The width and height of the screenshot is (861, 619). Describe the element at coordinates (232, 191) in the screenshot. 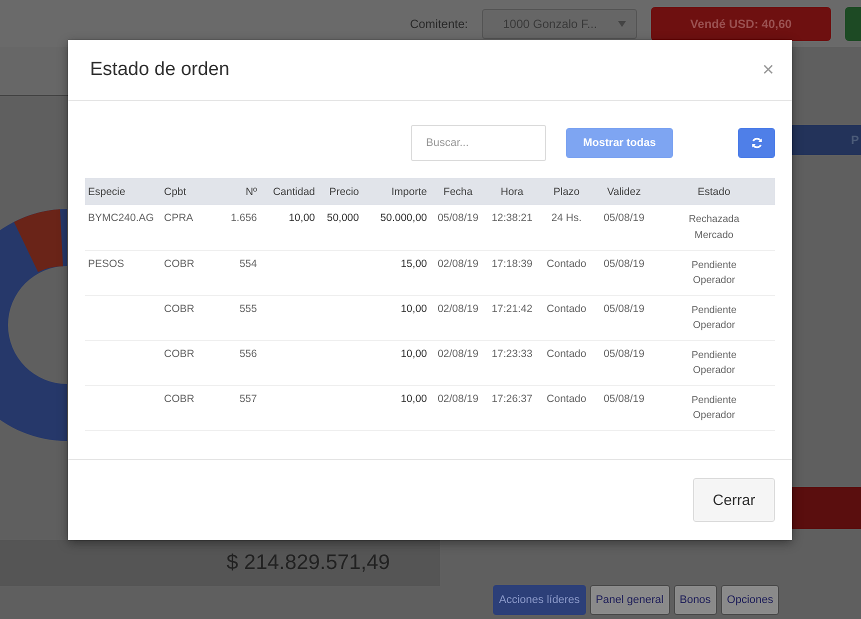

I see `column-header: Nº` at that location.